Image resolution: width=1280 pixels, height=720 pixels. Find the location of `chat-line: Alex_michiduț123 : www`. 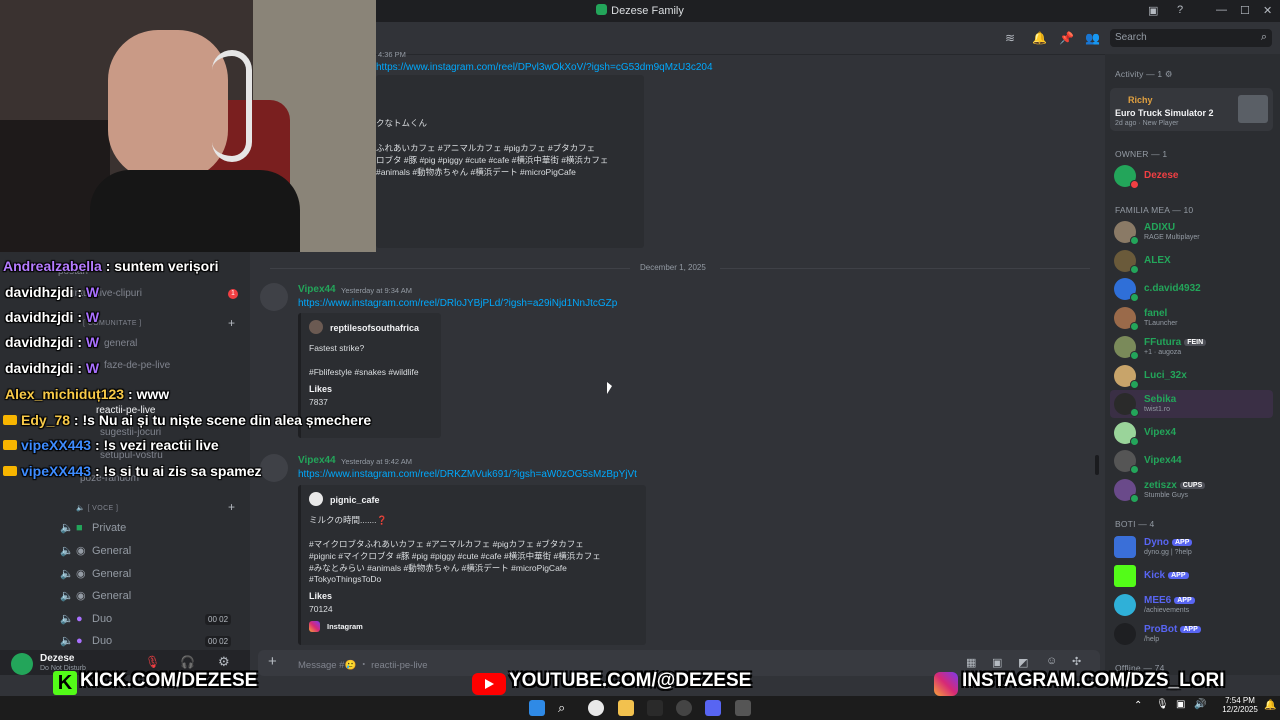

chat-line: Alex_michiduț123 : www is located at coordinates (87, 394).